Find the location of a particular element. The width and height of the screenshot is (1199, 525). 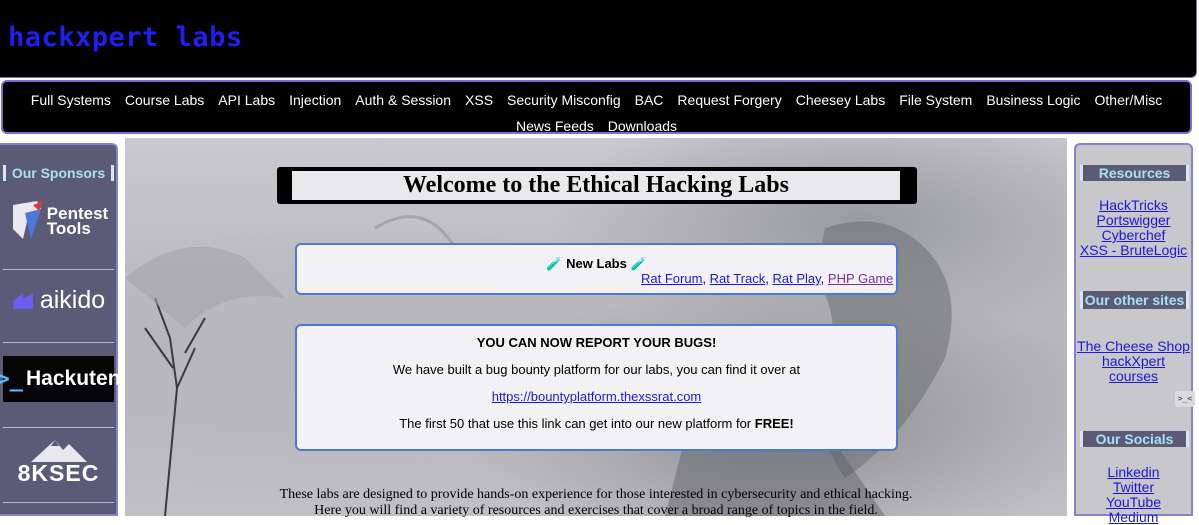

socials-list: Linkedin Twitter YouTube Medium is located at coordinates (1133, 495).